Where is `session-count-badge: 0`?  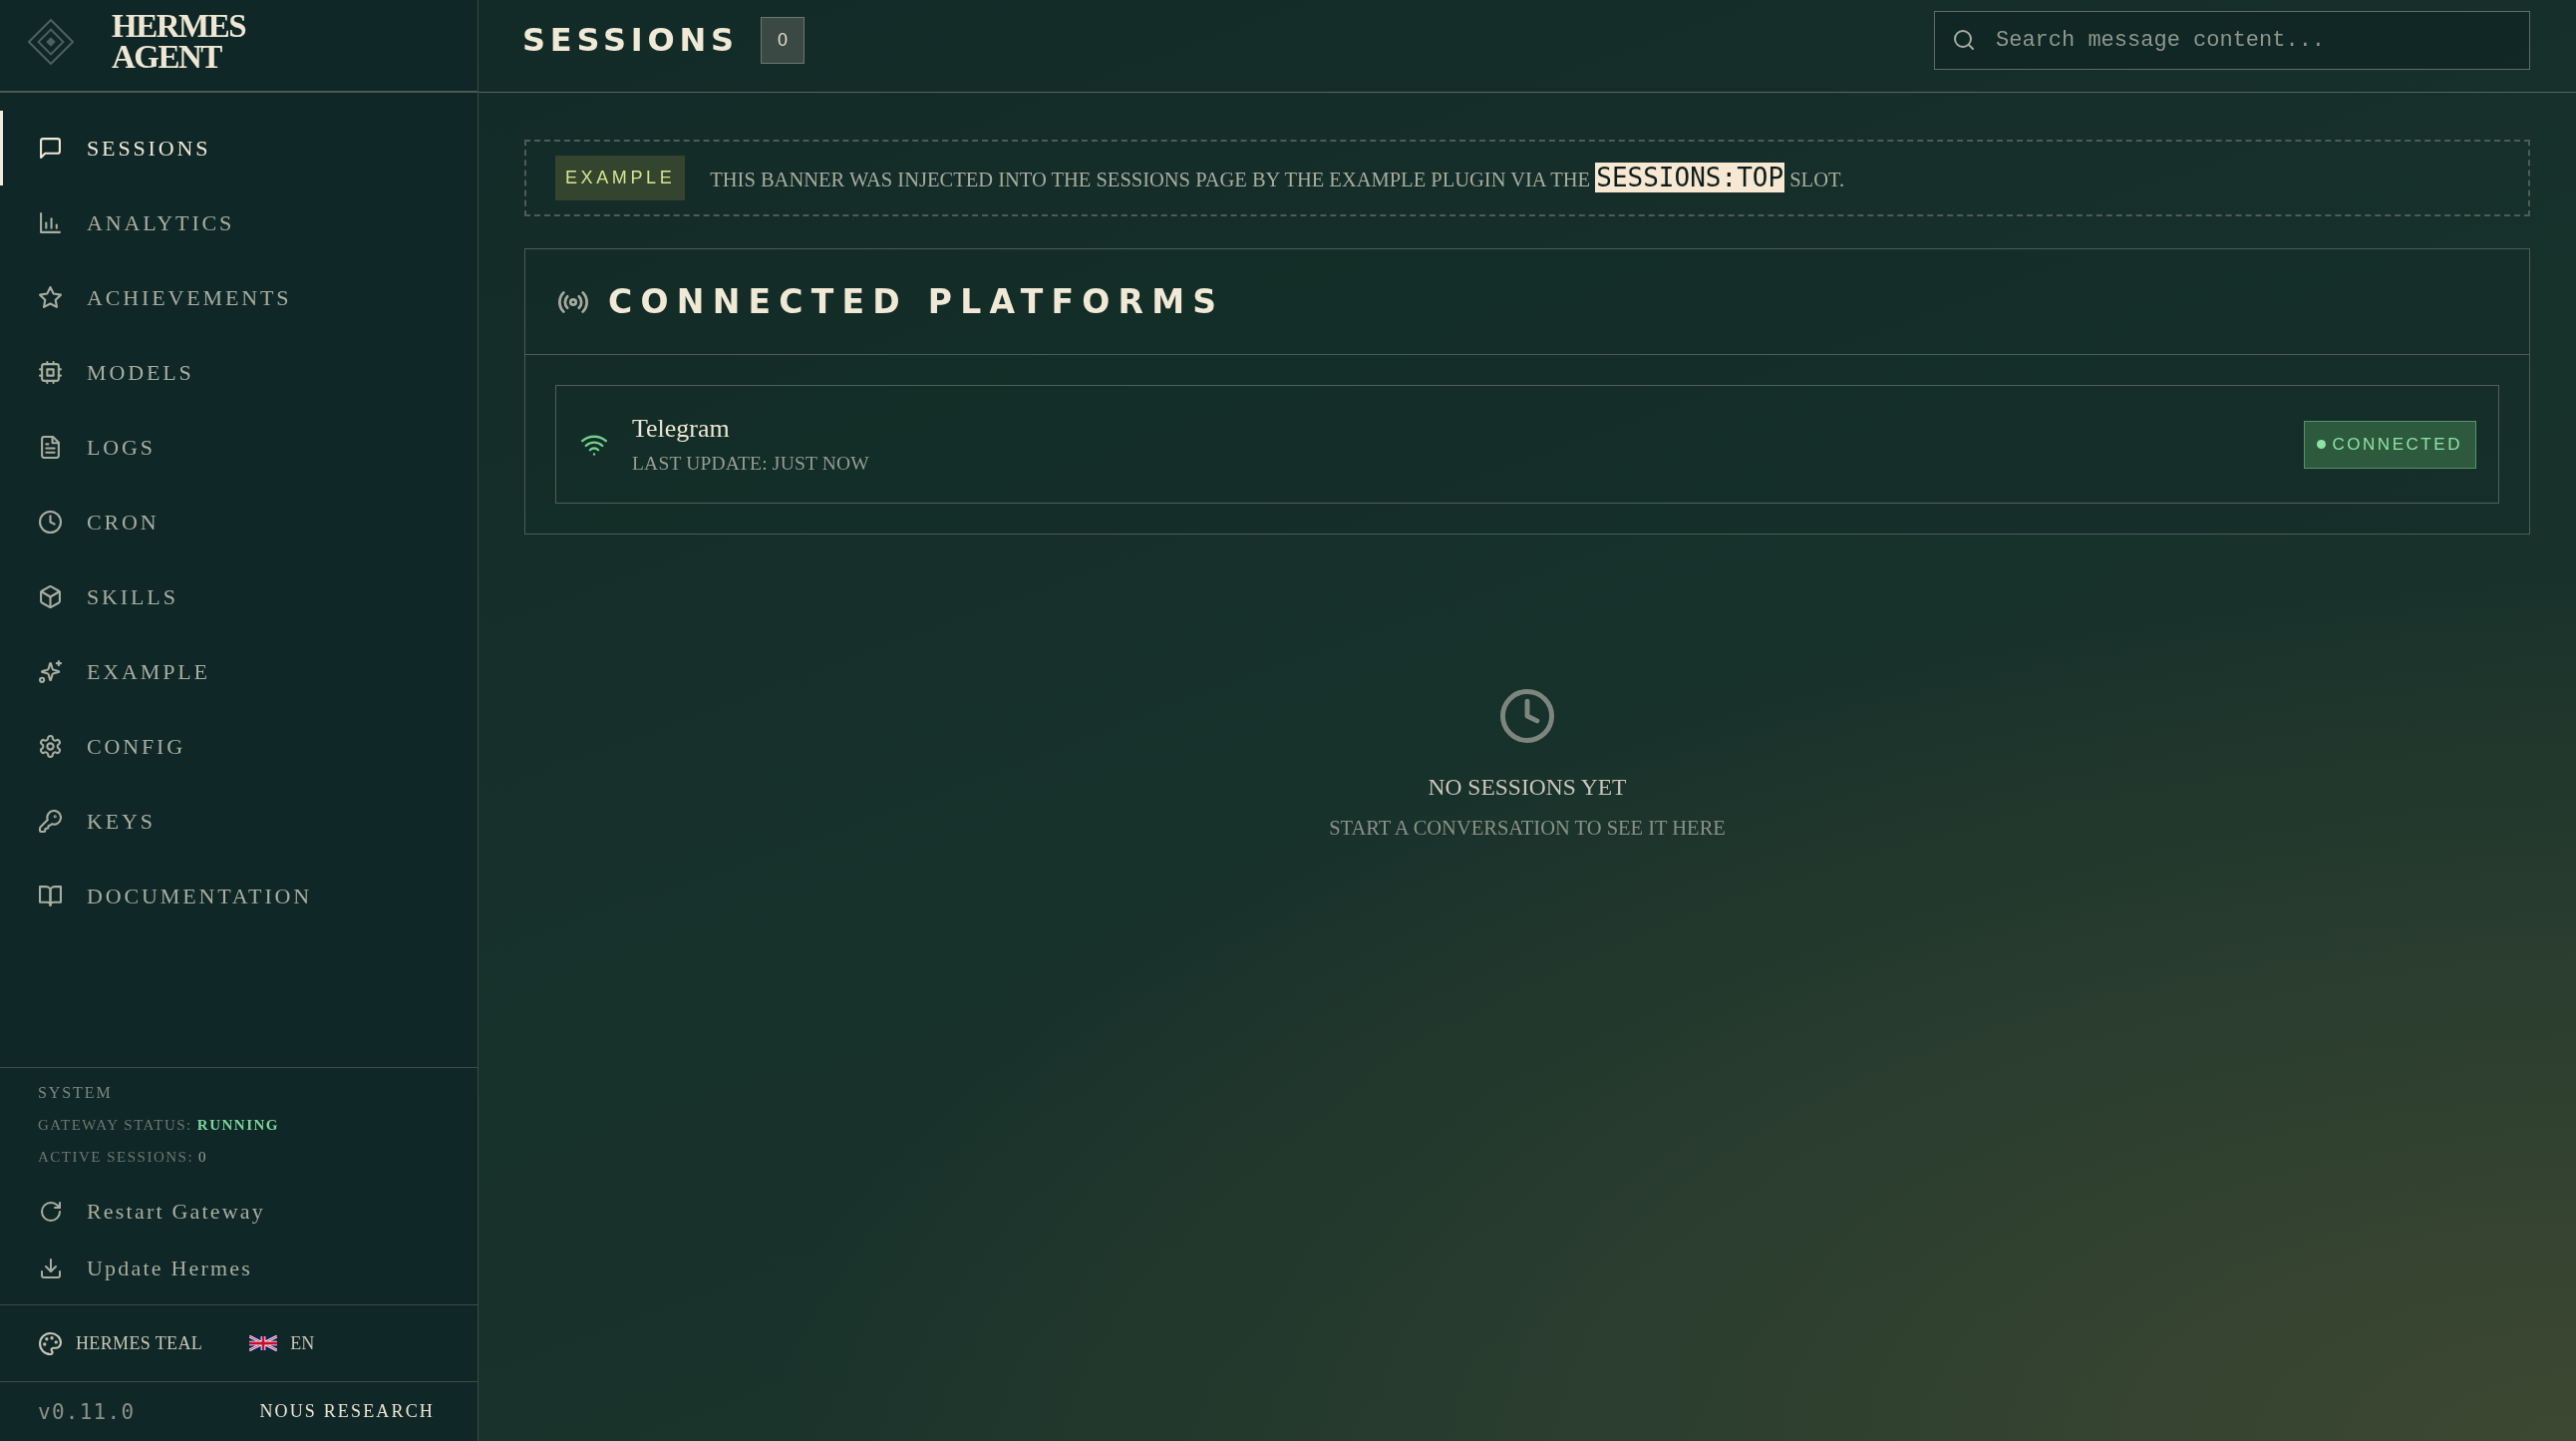
session-count-badge: 0 is located at coordinates (782, 40).